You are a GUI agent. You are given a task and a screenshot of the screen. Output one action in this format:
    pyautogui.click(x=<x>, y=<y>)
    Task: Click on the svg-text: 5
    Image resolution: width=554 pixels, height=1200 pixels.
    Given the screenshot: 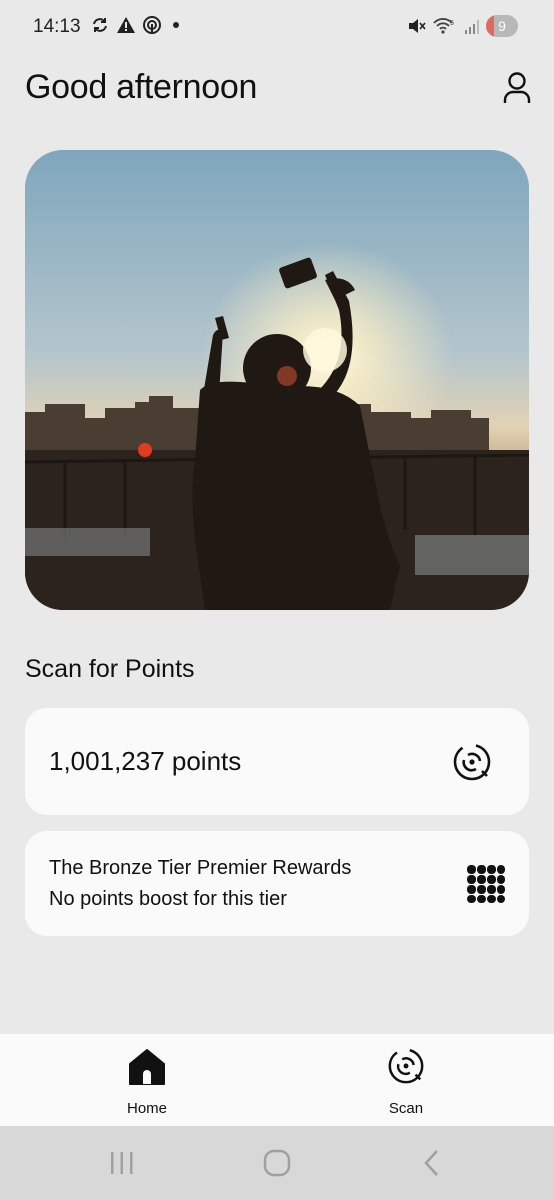 What is the action you would take?
    pyautogui.click(x=452, y=23)
    